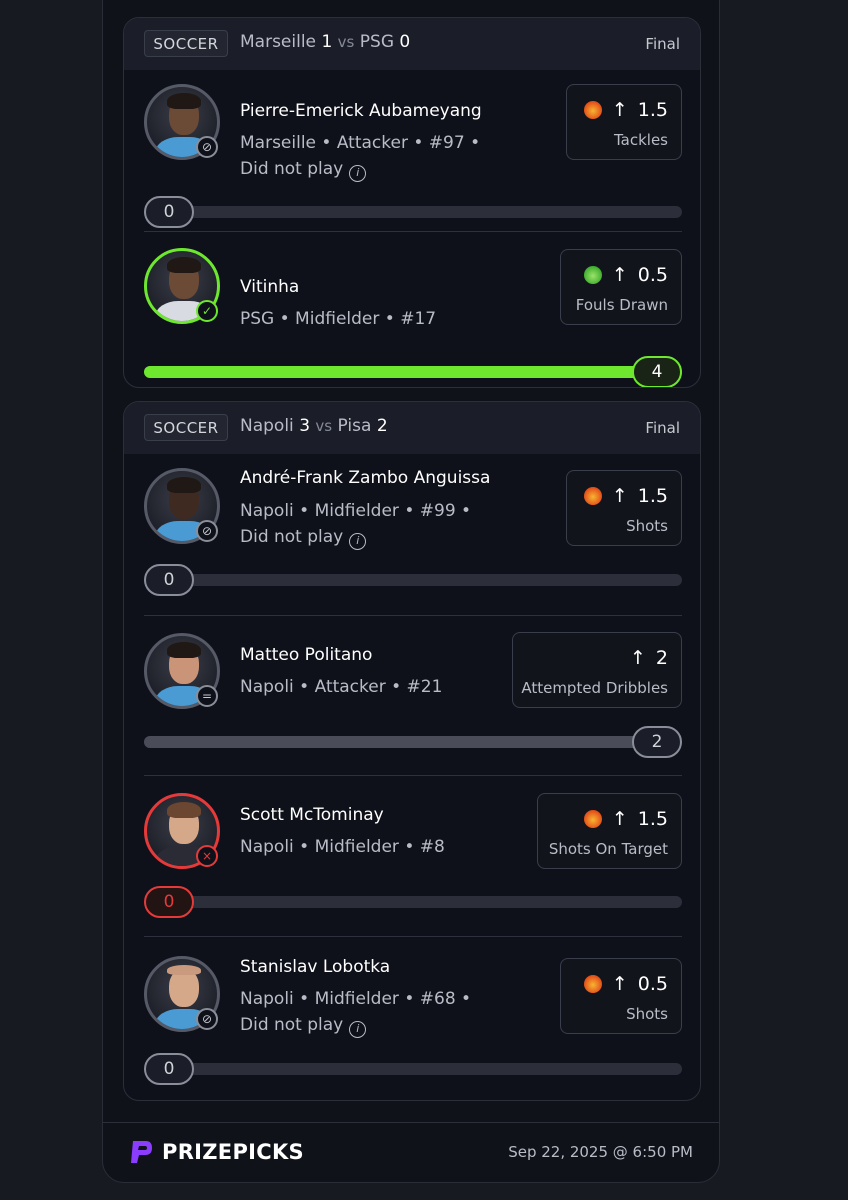  Describe the element at coordinates (270, 287) in the screenshot. I see `player-name: Vitinha` at that location.